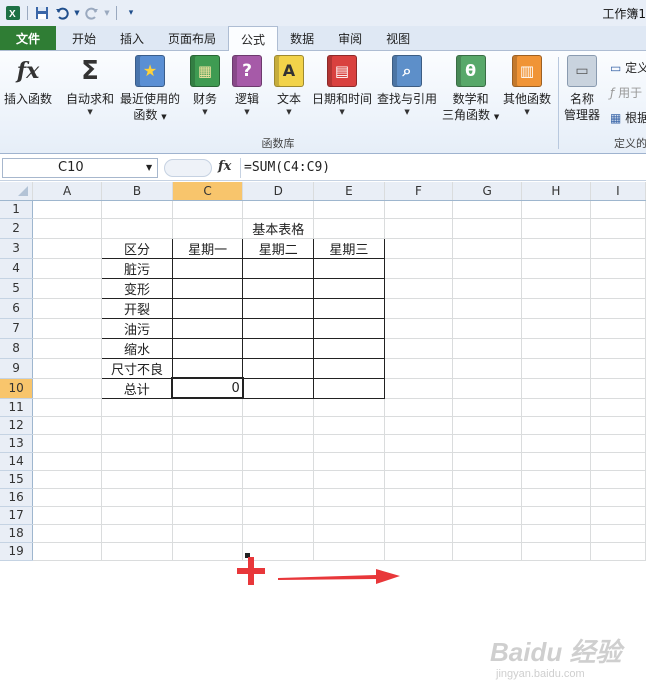  I want to click on cell-i3, so click(618, 248).